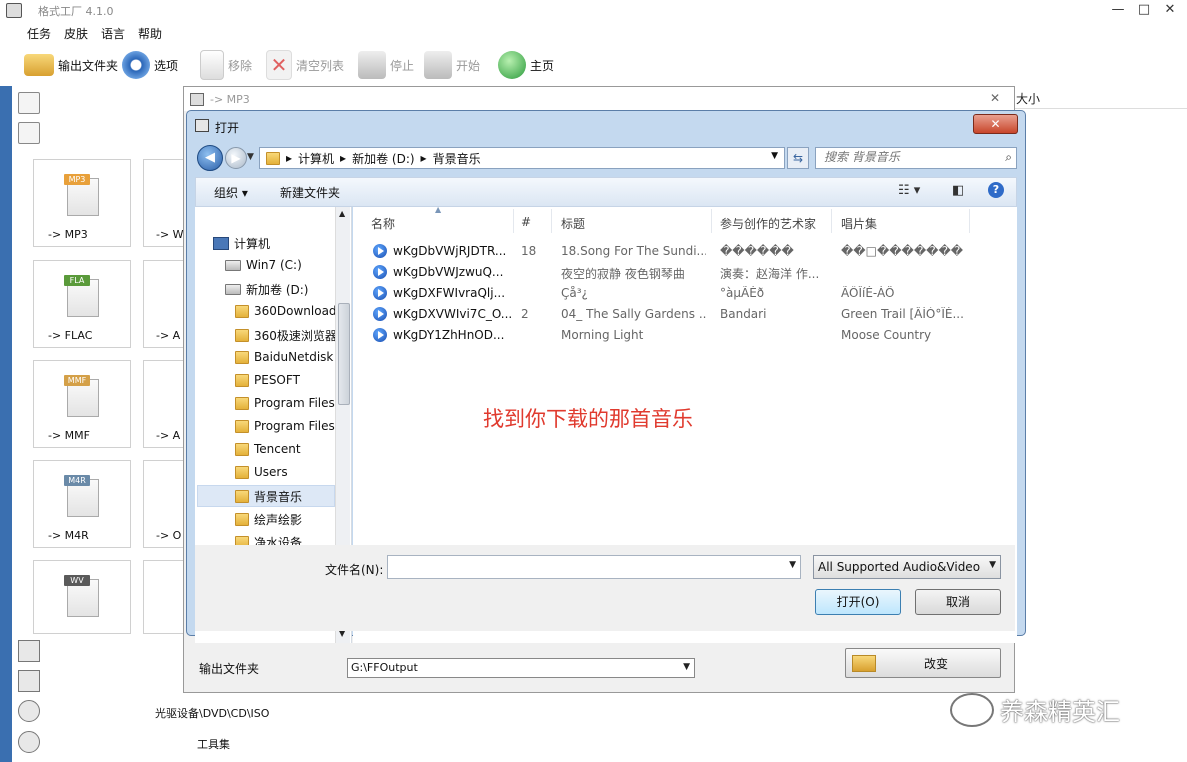  I want to click on filename-input, so click(587, 566).